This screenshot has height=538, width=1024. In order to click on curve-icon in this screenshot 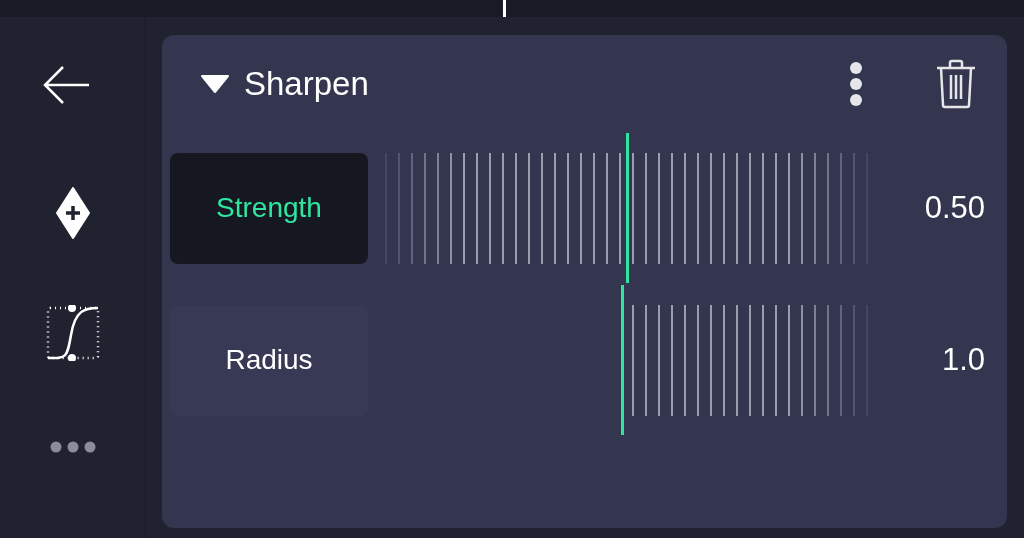, I will do `click(72, 333)`.